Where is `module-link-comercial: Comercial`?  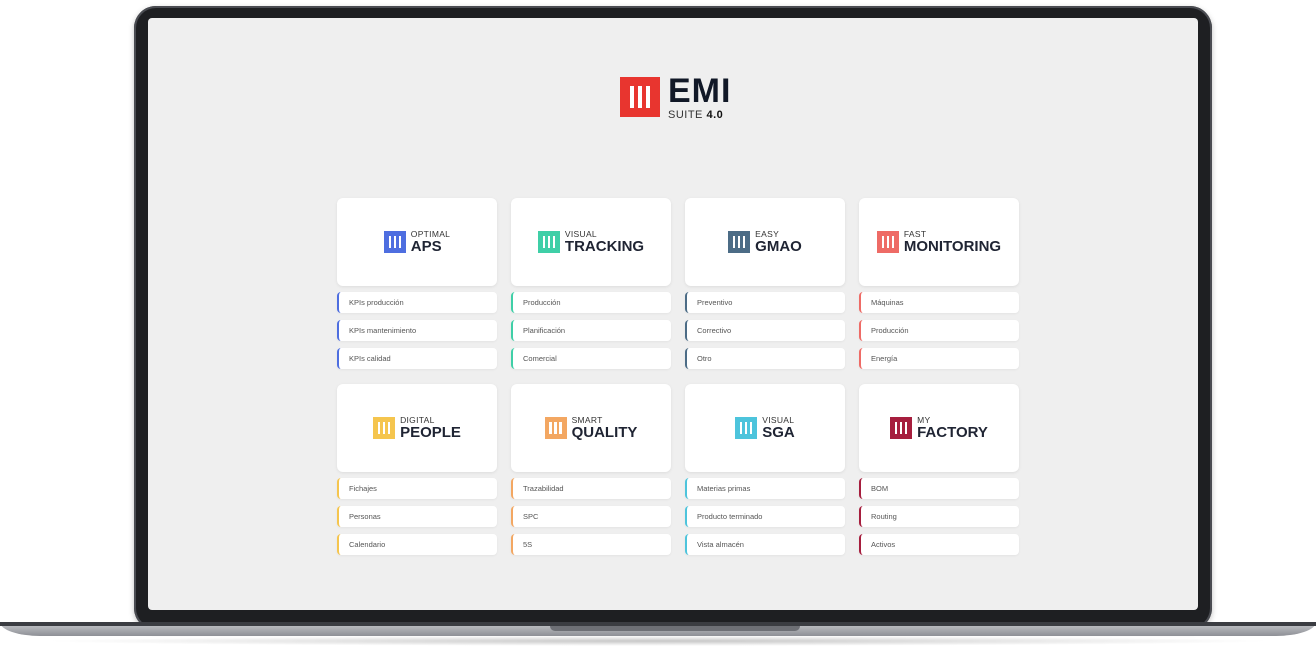
module-link-comercial: Comercial is located at coordinates (591, 358).